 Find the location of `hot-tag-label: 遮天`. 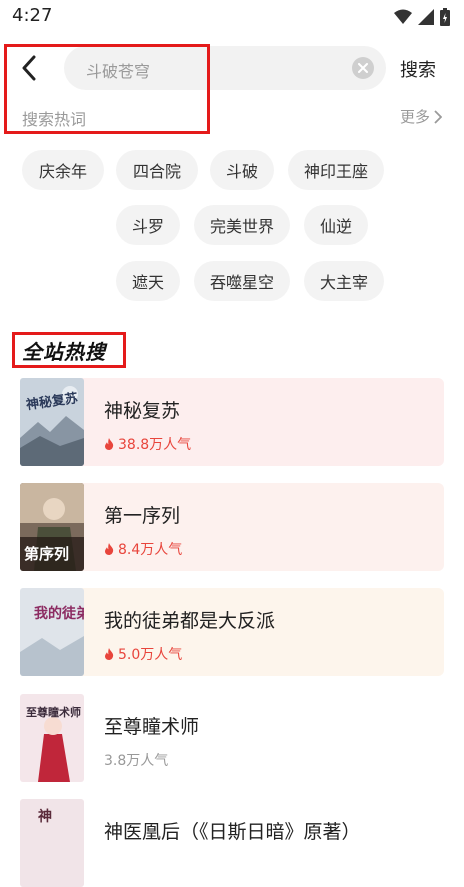

hot-tag-label: 遮天 is located at coordinates (147, 282).